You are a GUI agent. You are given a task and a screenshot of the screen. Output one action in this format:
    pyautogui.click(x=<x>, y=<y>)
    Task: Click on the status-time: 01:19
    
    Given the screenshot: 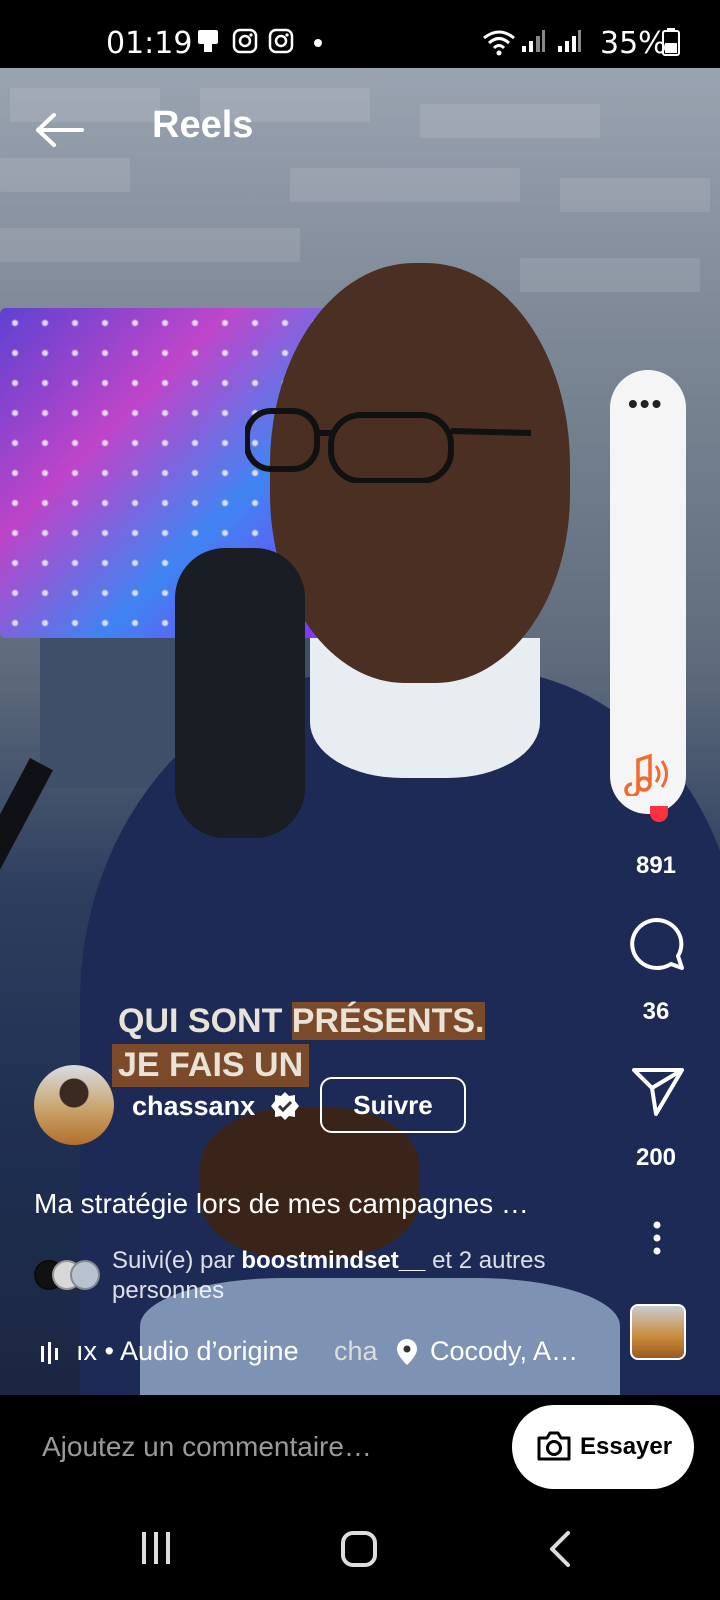 What is the action you would take?
    pyautogui.click(x=149, y=43)
    